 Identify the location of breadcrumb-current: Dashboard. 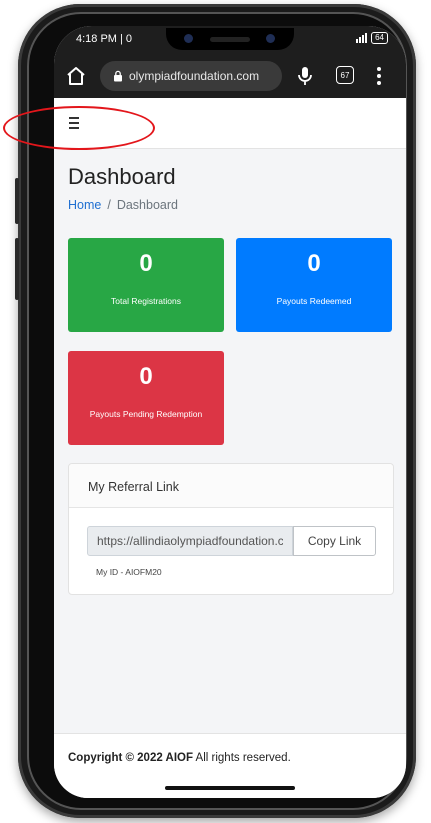
(147, 205).